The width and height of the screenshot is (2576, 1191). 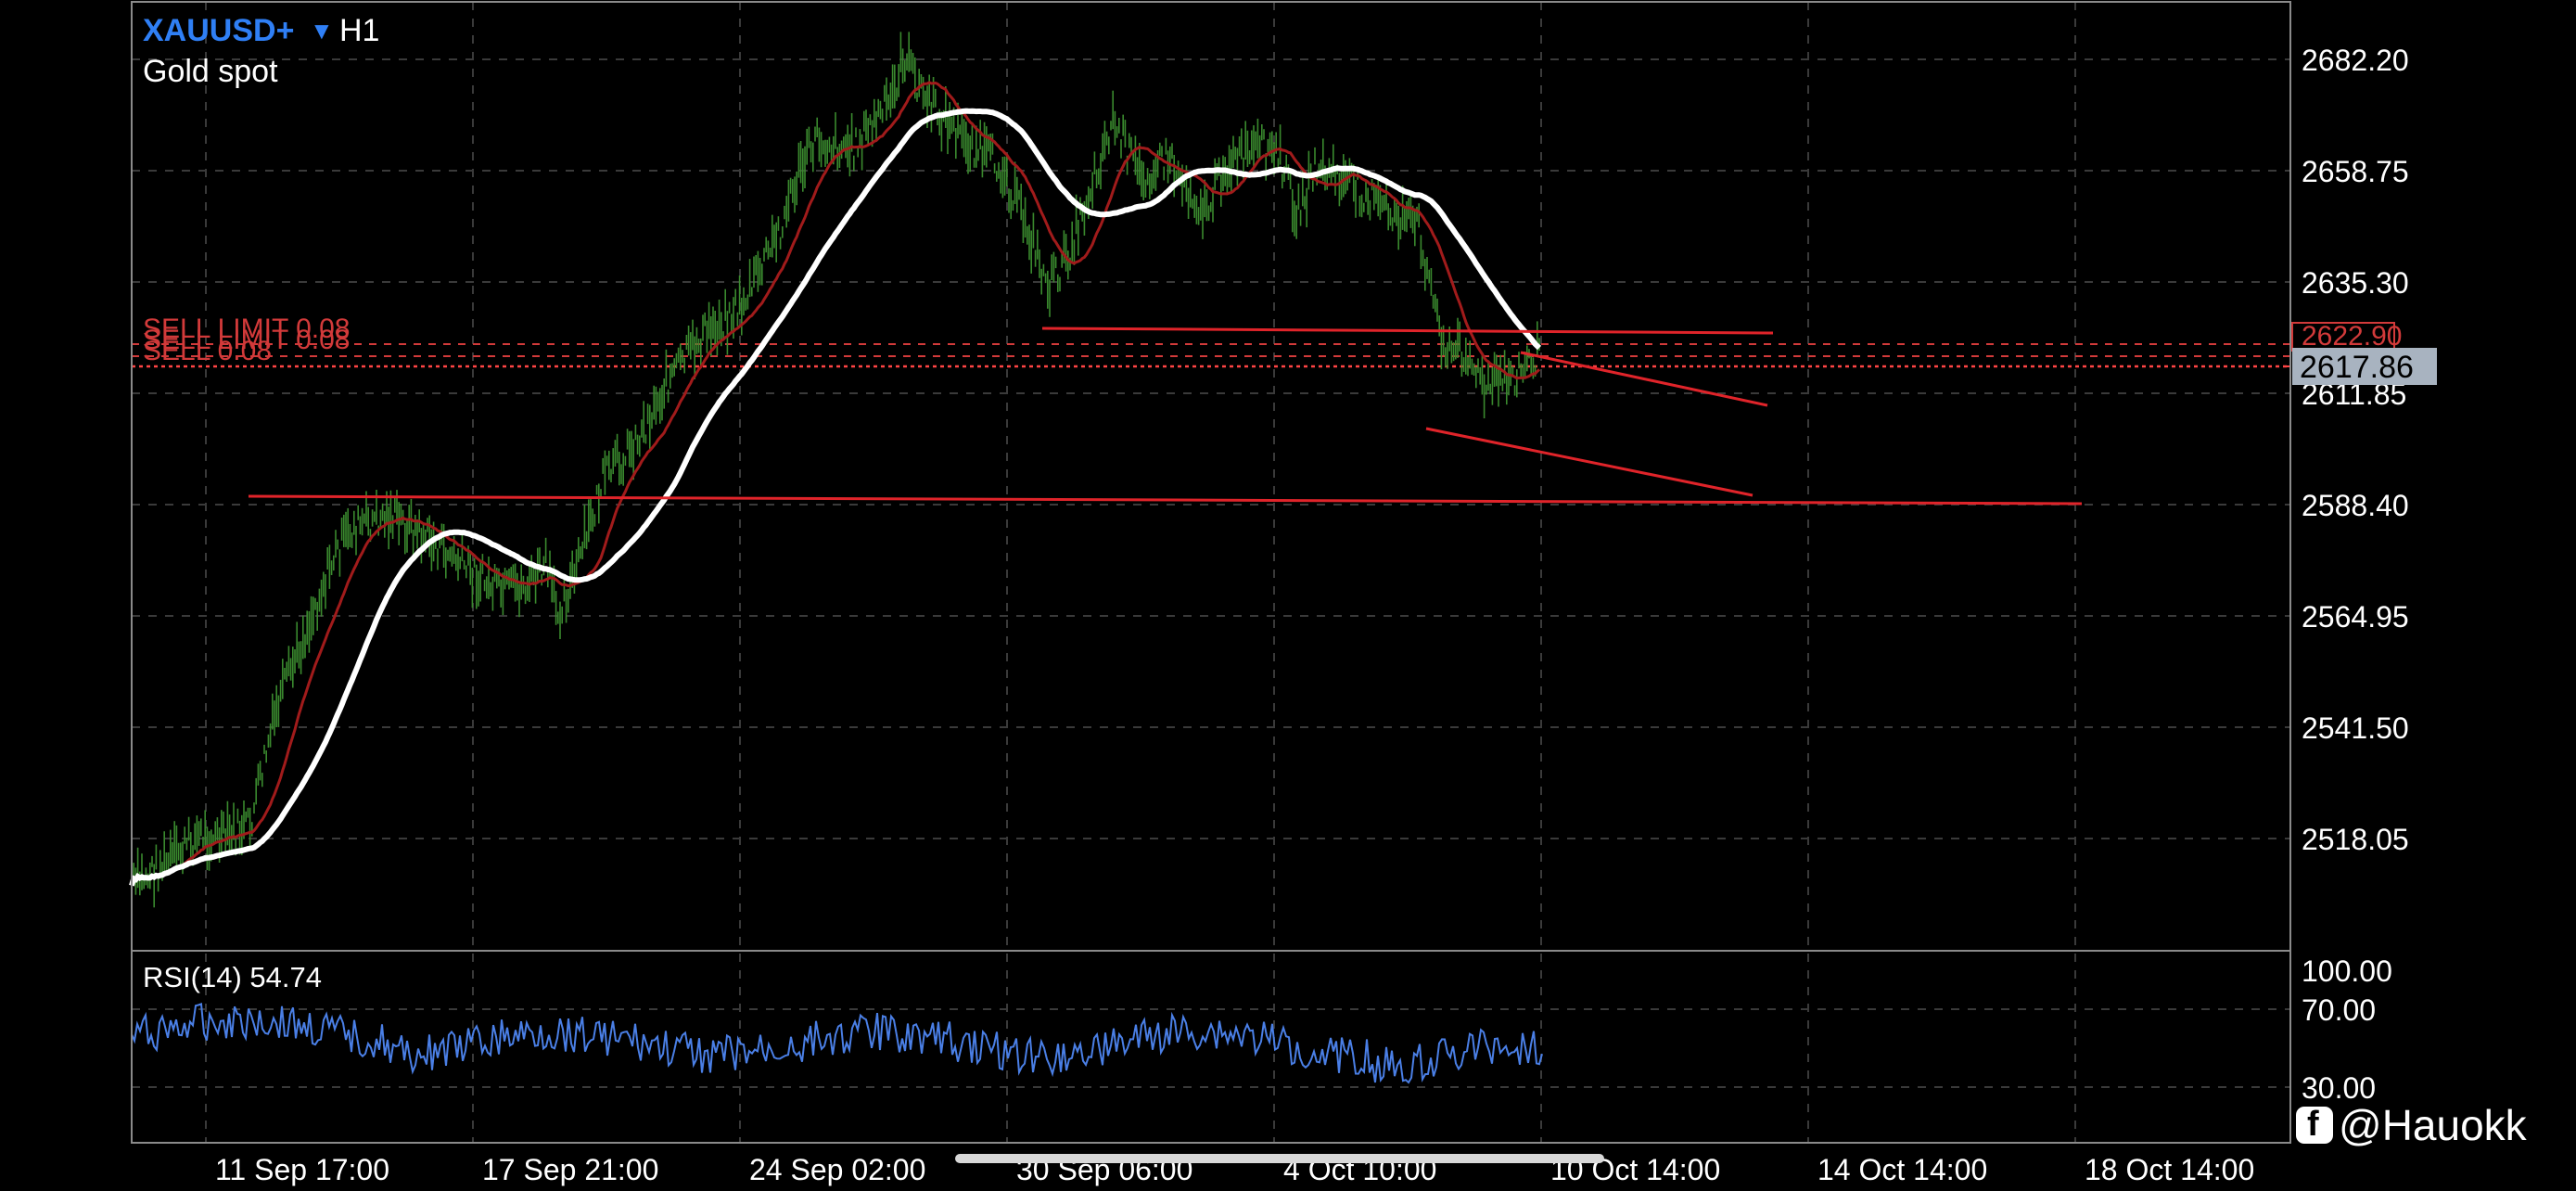 What do you see at coordinates (2352, 336) in the screenshot?
I see `order-price-tag-text: 2622.90` at bounding box center [2352, 336].